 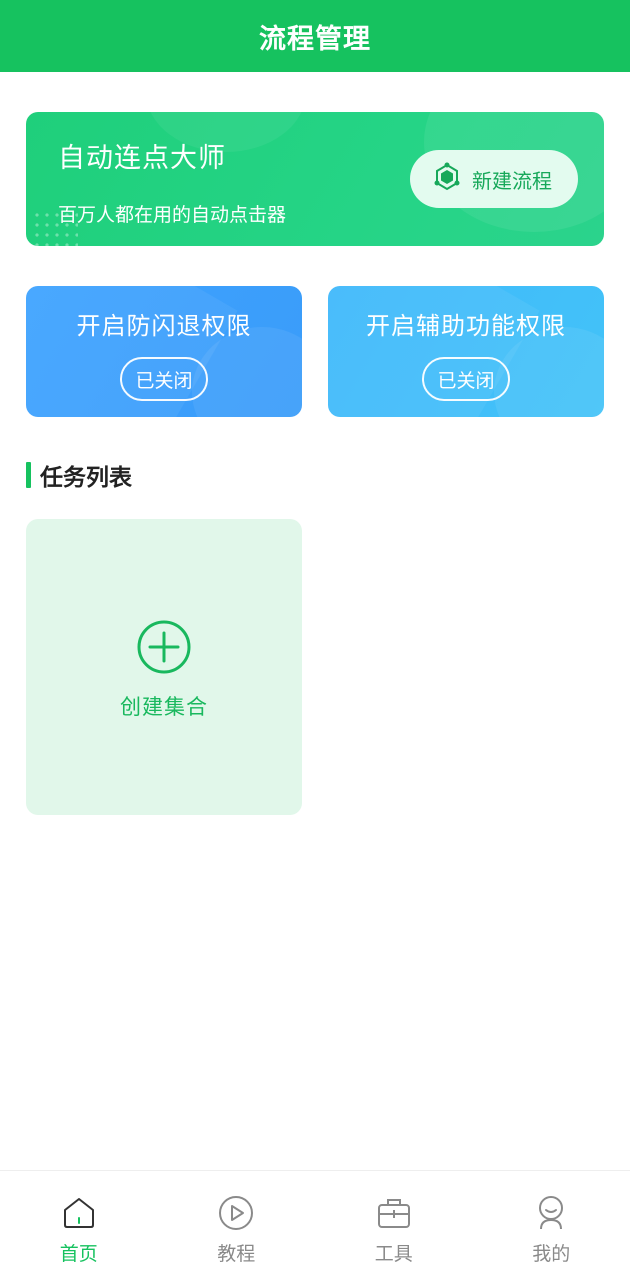 I want to click on tab-home: 首页, so click(x=79, y=1225).